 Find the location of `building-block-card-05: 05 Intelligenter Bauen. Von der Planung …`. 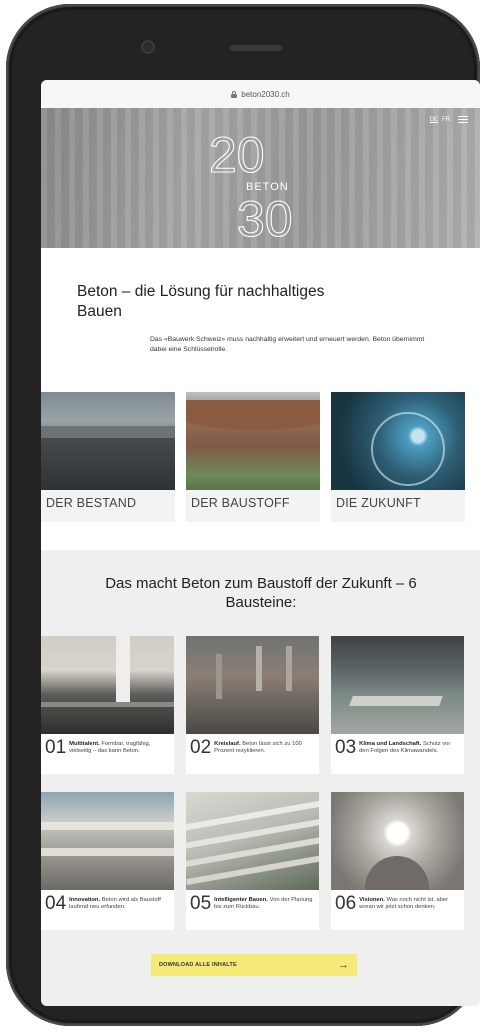

building-block-card-05: 05 Intelligenter Bauen. Von der Planung … is located at coordinates (252, 861).